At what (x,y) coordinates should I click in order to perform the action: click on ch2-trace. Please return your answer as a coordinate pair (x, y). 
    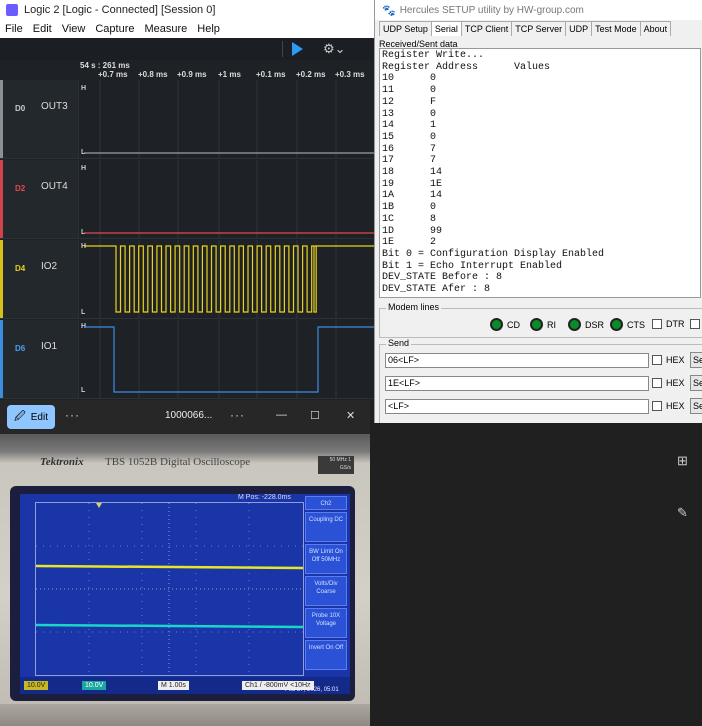
    Looking at the image, I should click on (169, 626).